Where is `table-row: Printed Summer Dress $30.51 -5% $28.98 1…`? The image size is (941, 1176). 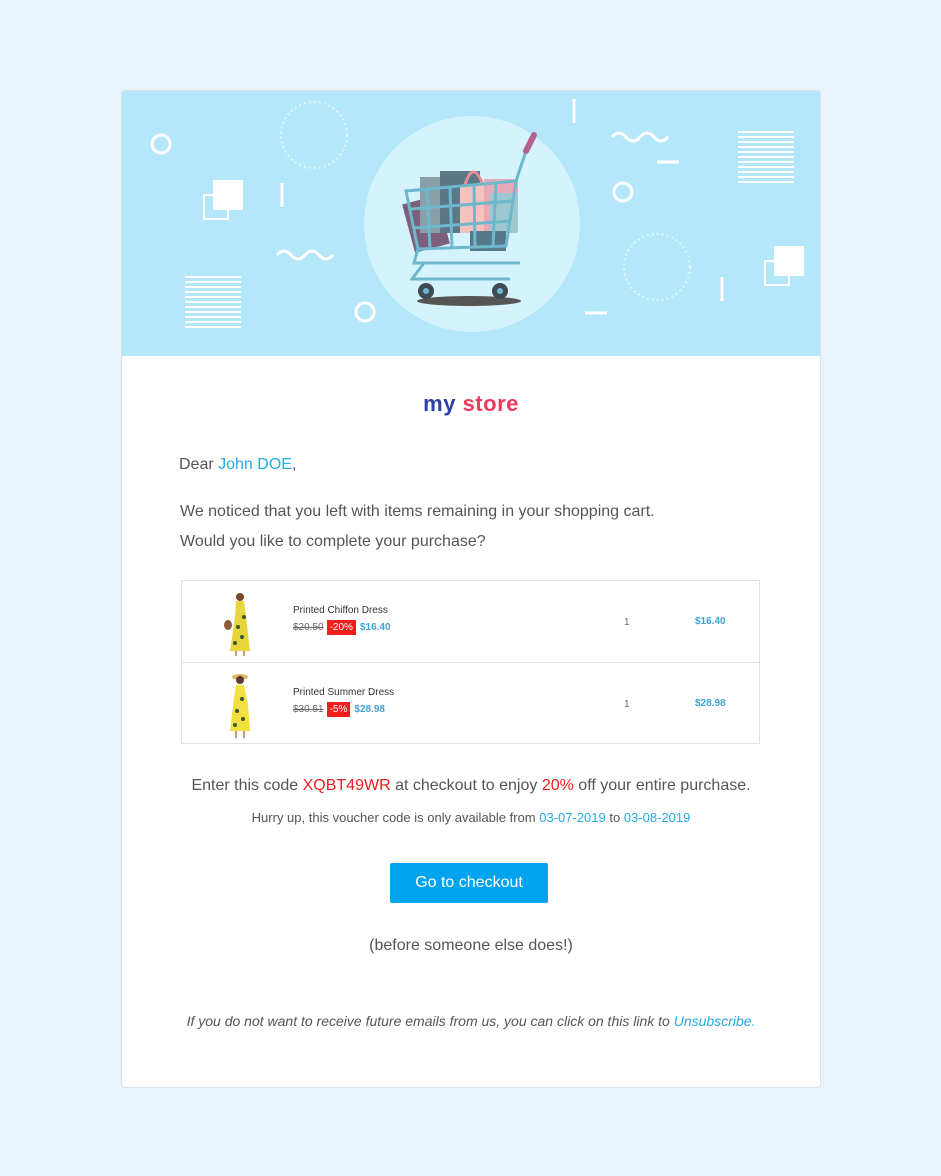
table-row: Printed Summer Dress $30.51 -5% $28.98 1… is located at coordinates (470, 702).